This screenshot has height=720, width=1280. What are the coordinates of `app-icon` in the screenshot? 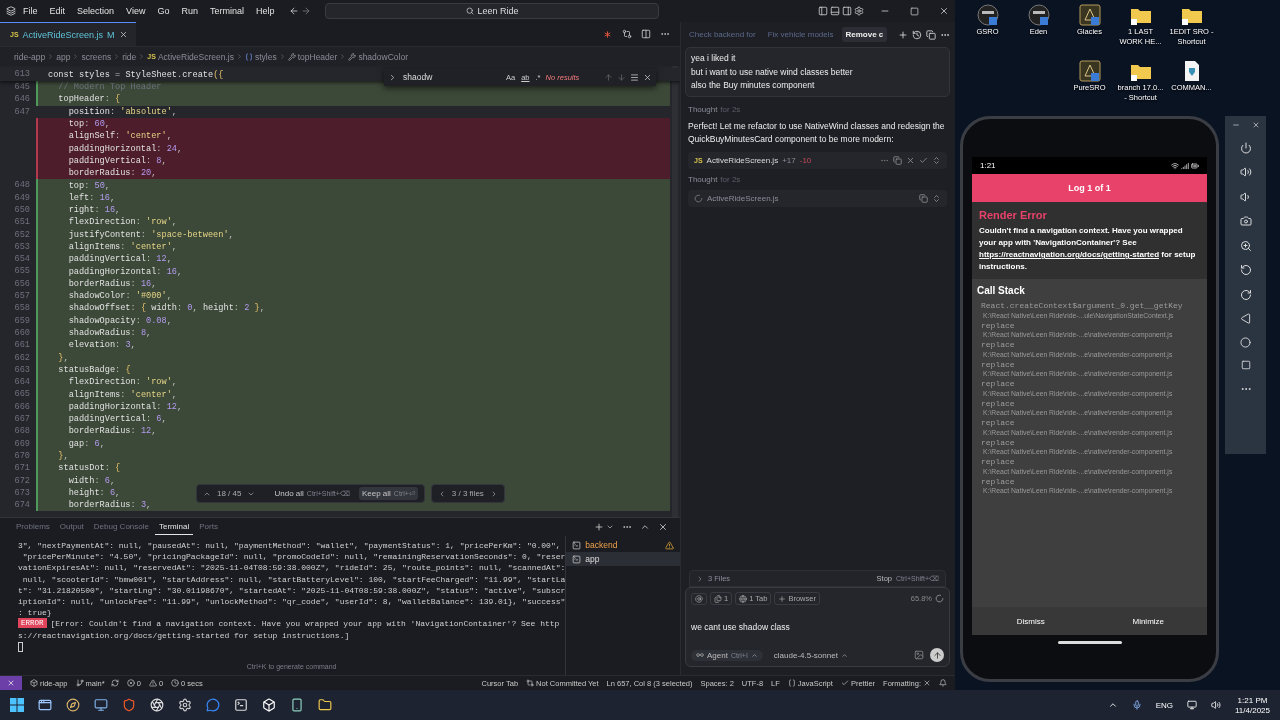 It's located at (987, 15).